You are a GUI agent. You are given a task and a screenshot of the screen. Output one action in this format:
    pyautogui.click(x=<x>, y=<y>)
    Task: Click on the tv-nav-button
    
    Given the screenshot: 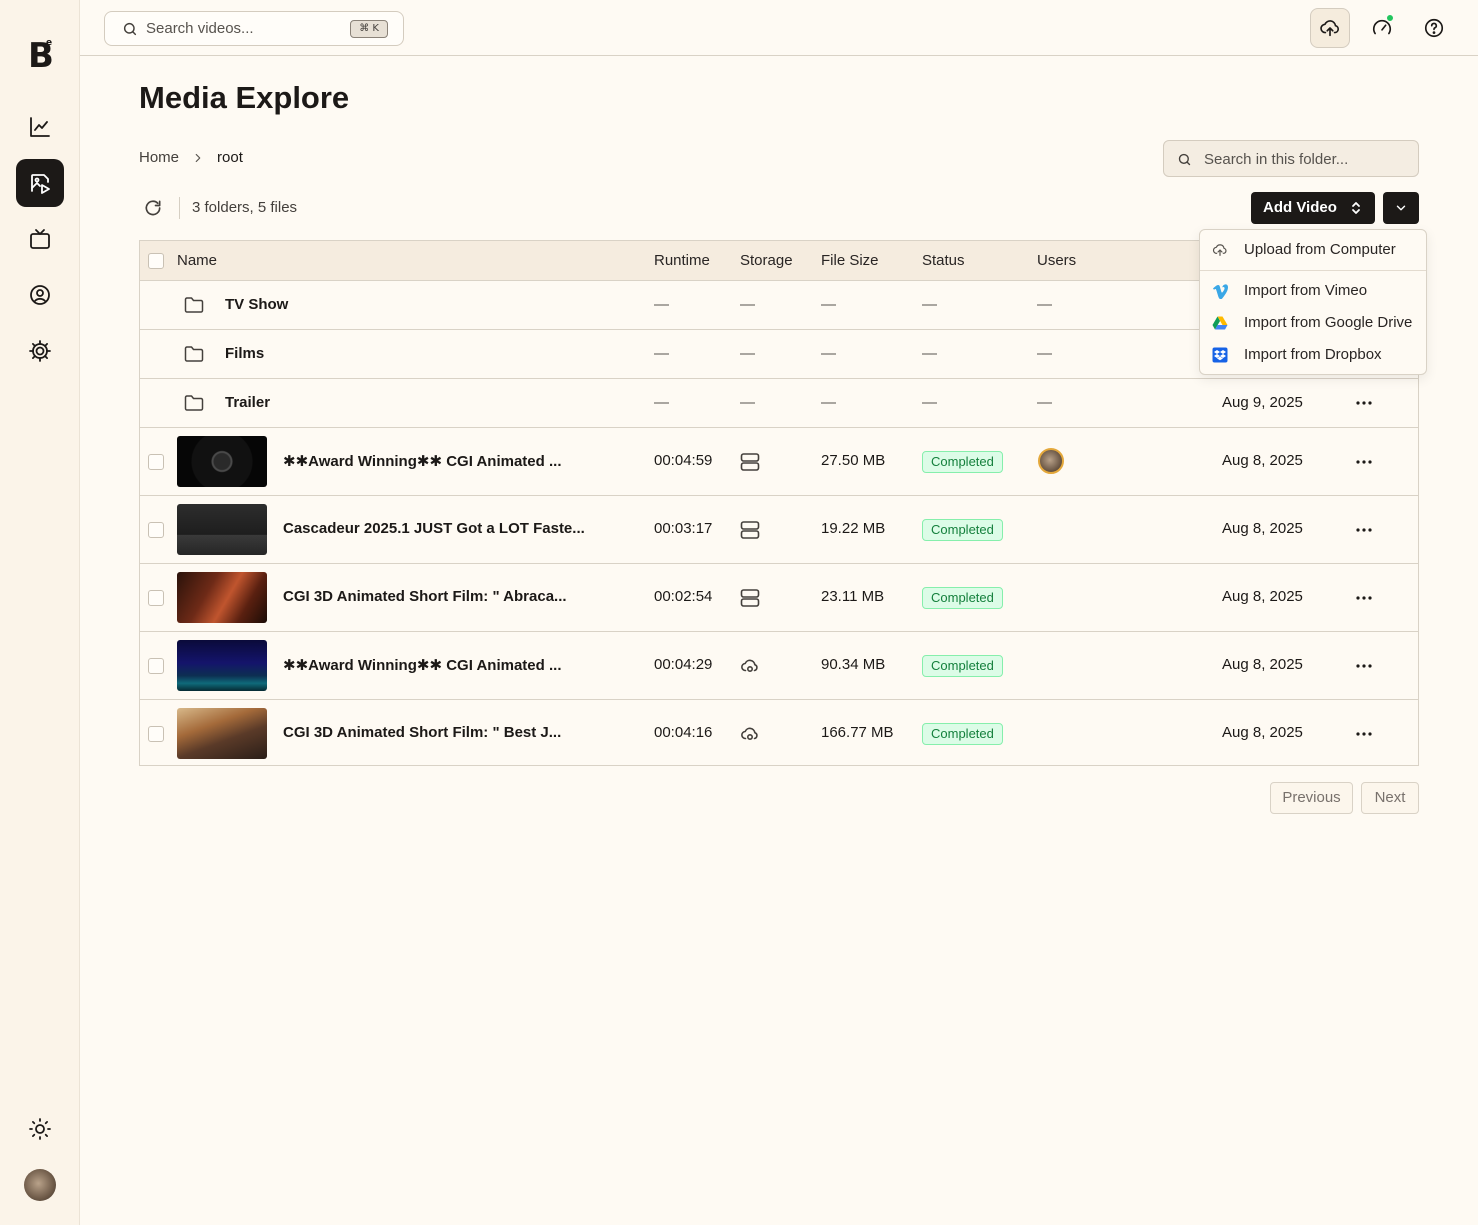 What is the action you would take?
    pyautogui.click(x=40, y=239)
    